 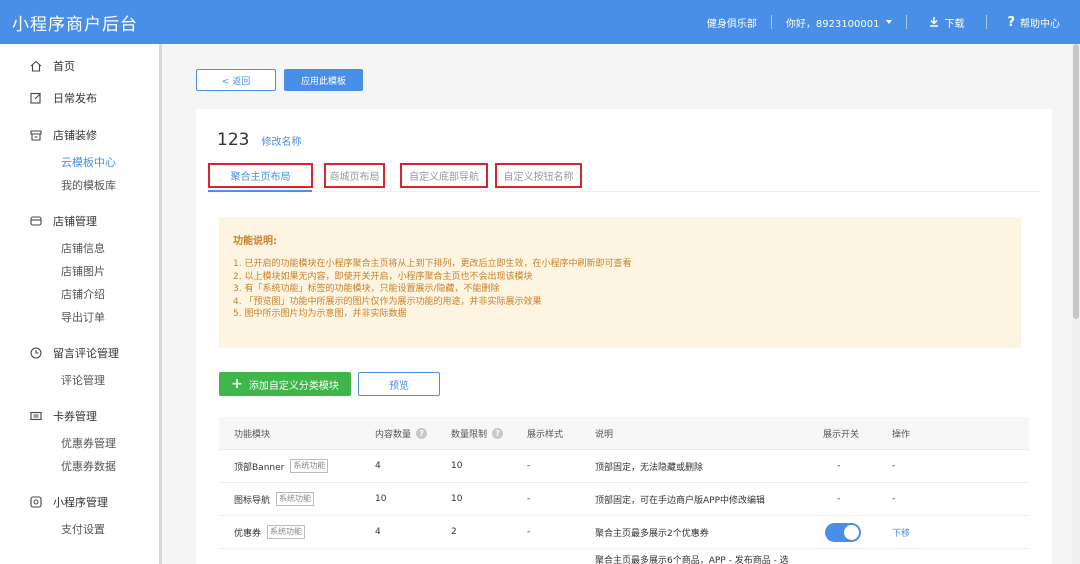 I want to click on desc-value: 顶部固定，可在手边商户版APP中修改编辑, so click(x=680, y=500).